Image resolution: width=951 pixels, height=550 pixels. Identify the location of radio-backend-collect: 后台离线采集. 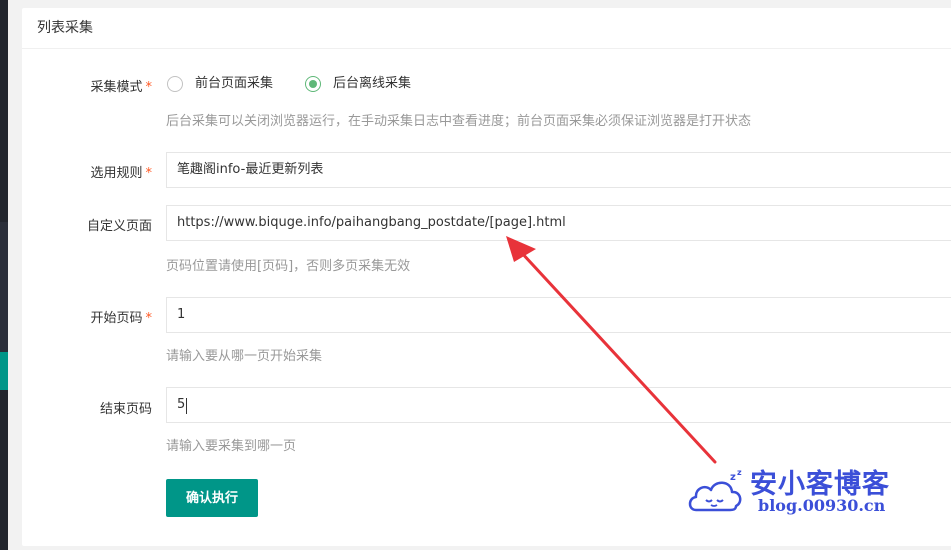
(358, 84).